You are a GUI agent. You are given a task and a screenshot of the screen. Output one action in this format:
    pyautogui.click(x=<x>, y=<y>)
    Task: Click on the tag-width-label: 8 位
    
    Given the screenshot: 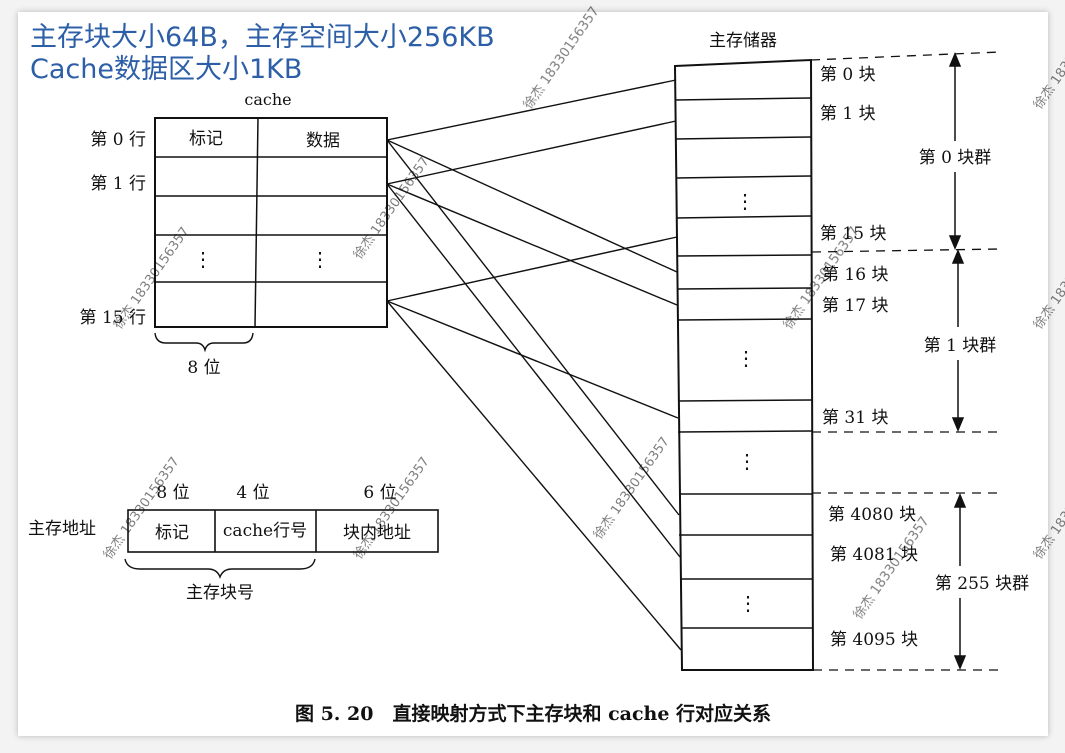 What is the action you would take?
    pyautogui.click(x=203, y=368)
    